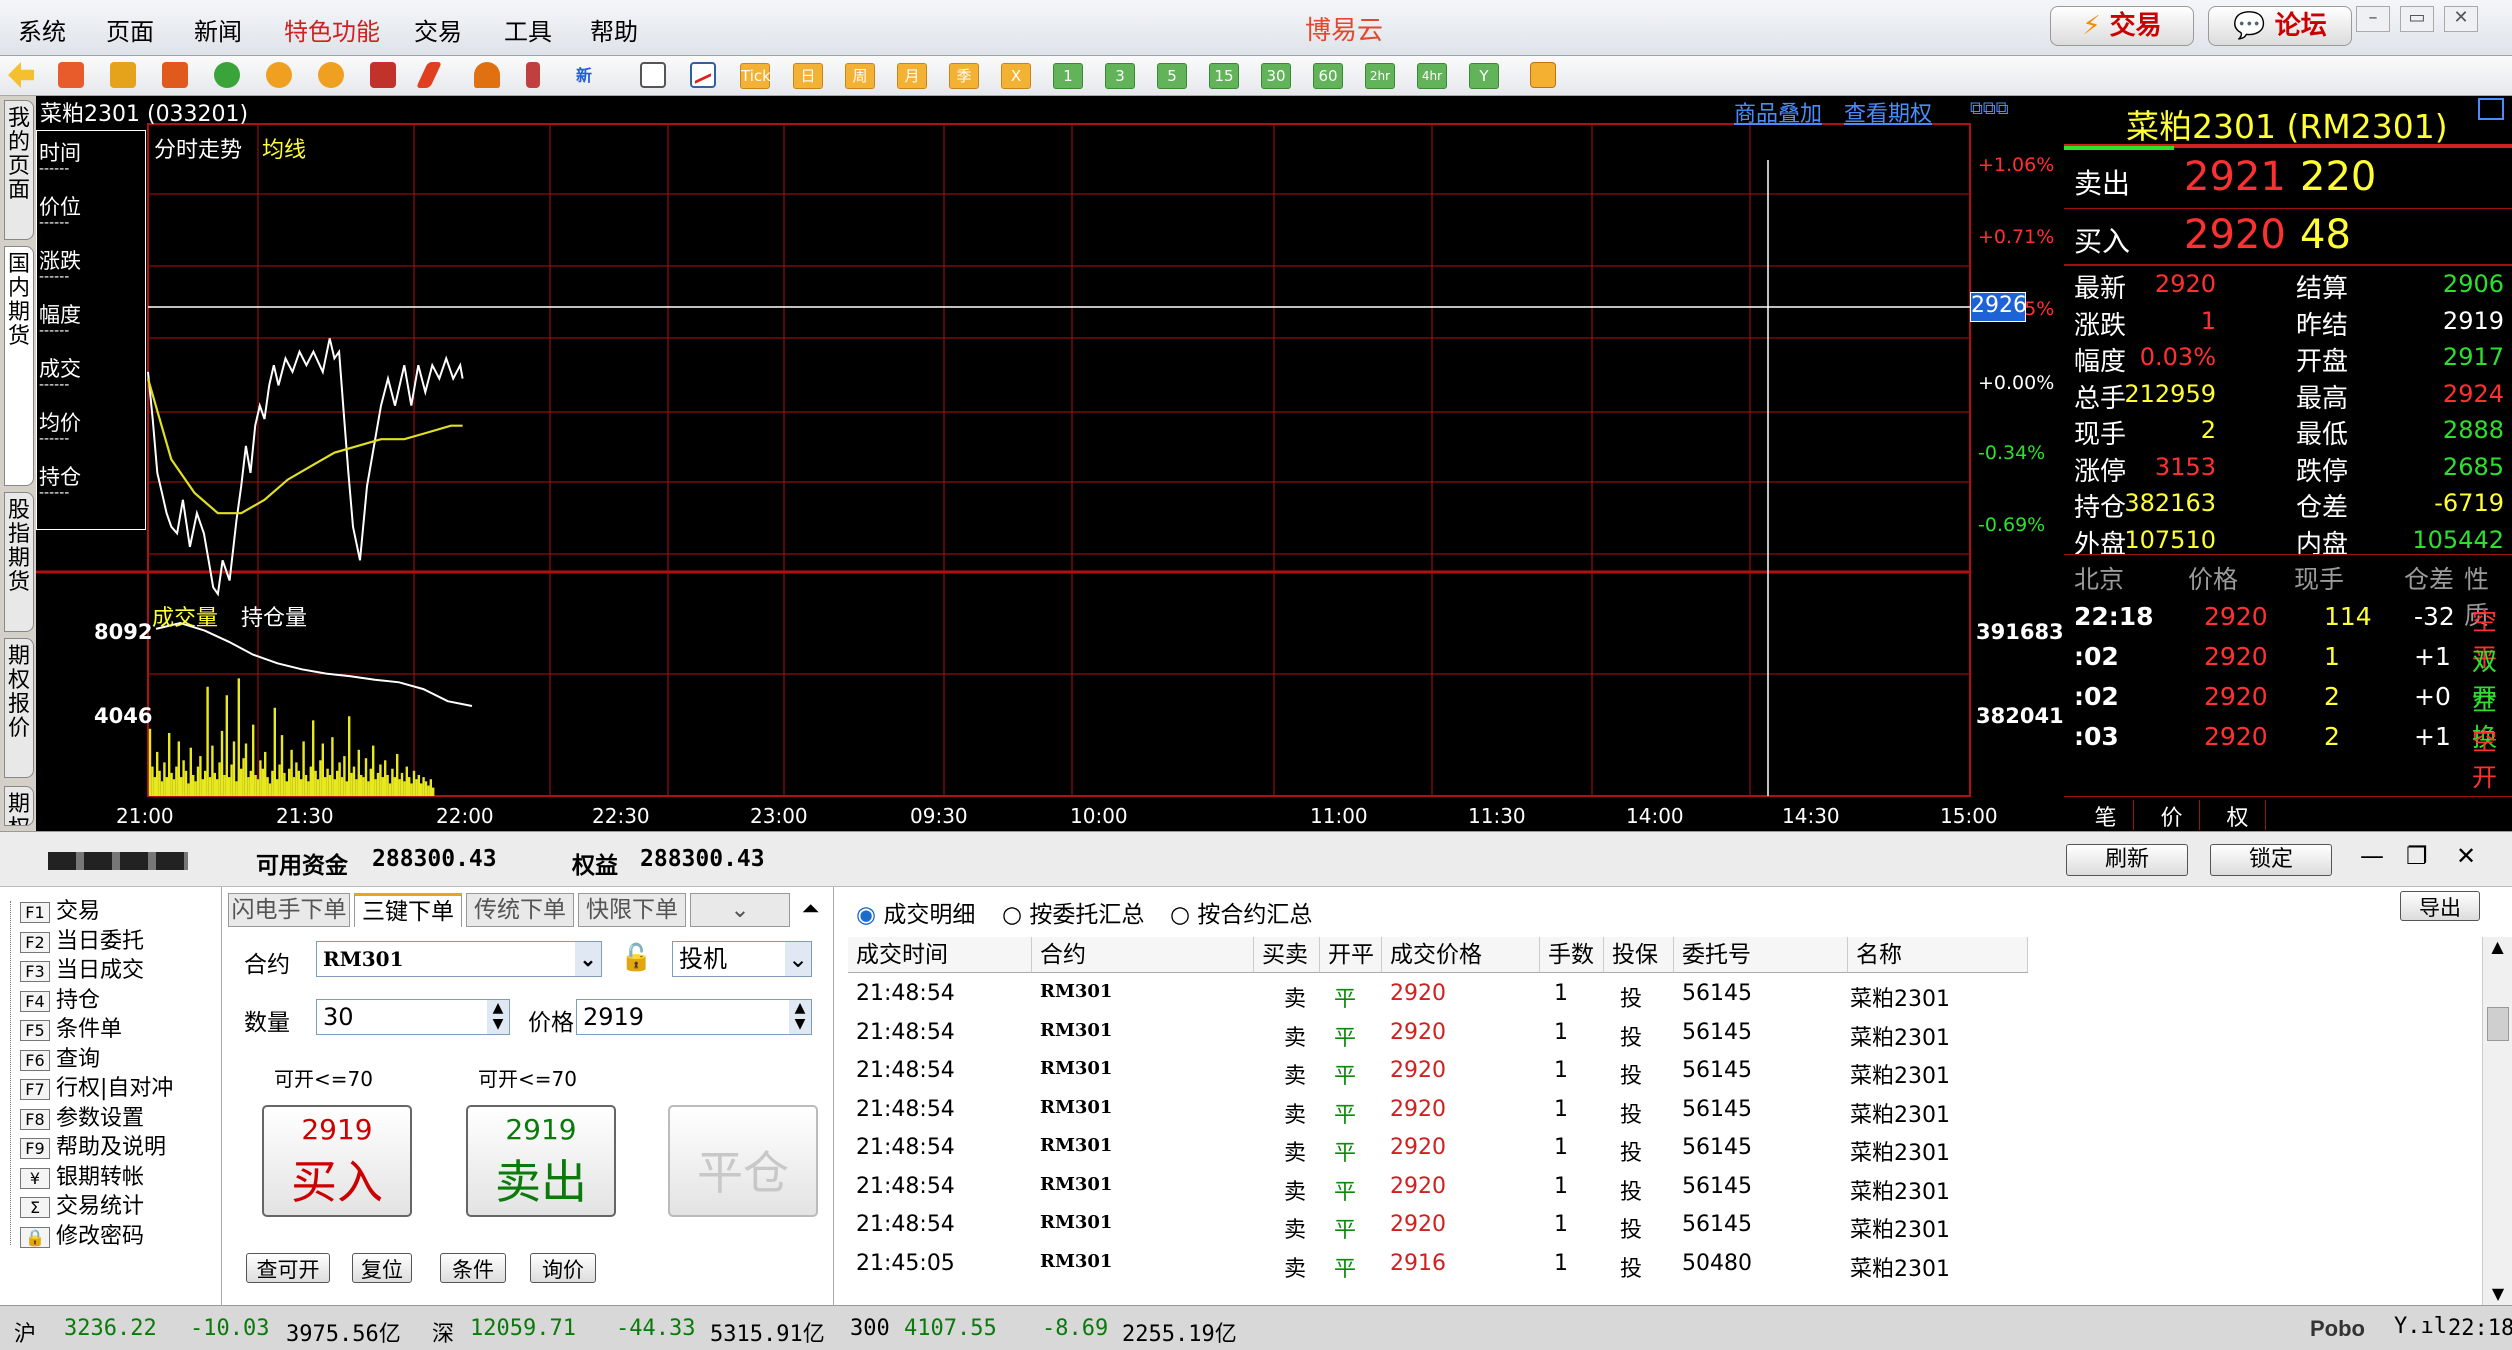 This screenshot has height=1350, width=2512. I want to click on lock-icon: 🔓, so click(636, 958).